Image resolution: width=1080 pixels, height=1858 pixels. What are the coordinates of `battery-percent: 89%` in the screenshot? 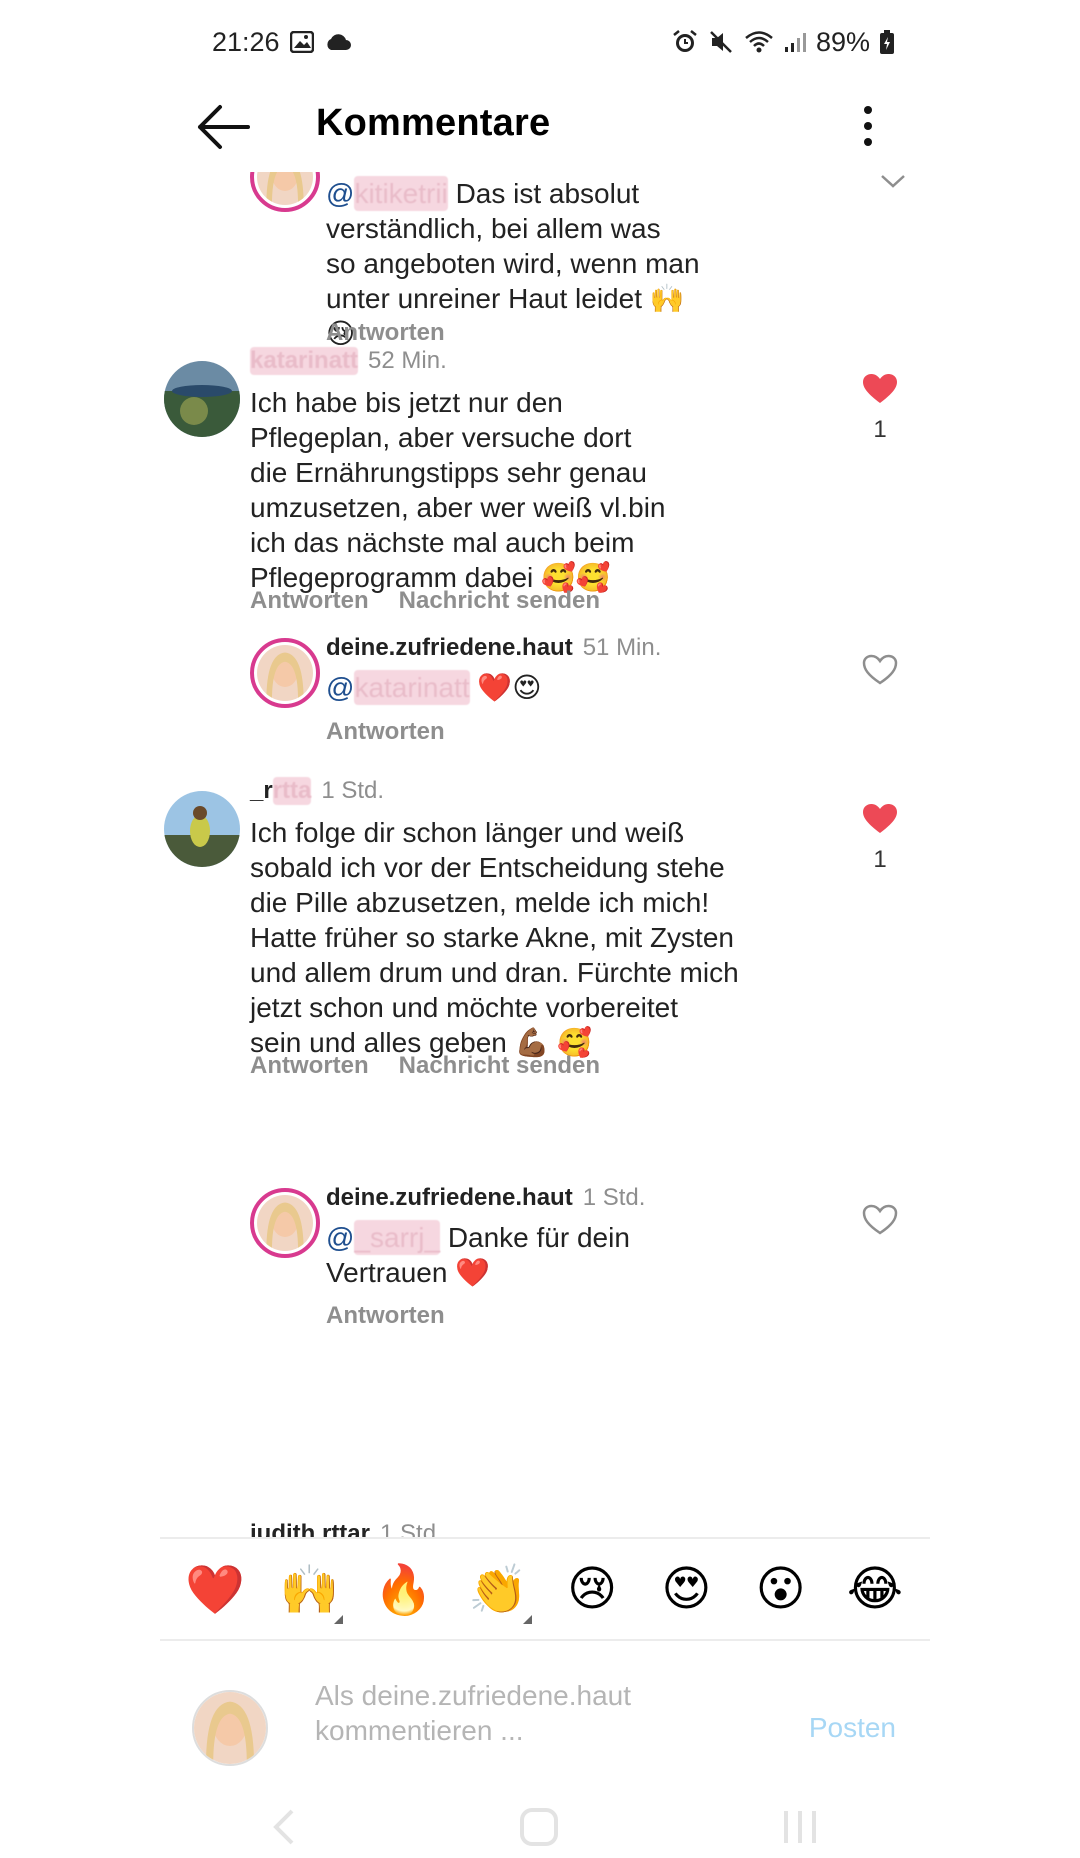 It's located at (842, 41).